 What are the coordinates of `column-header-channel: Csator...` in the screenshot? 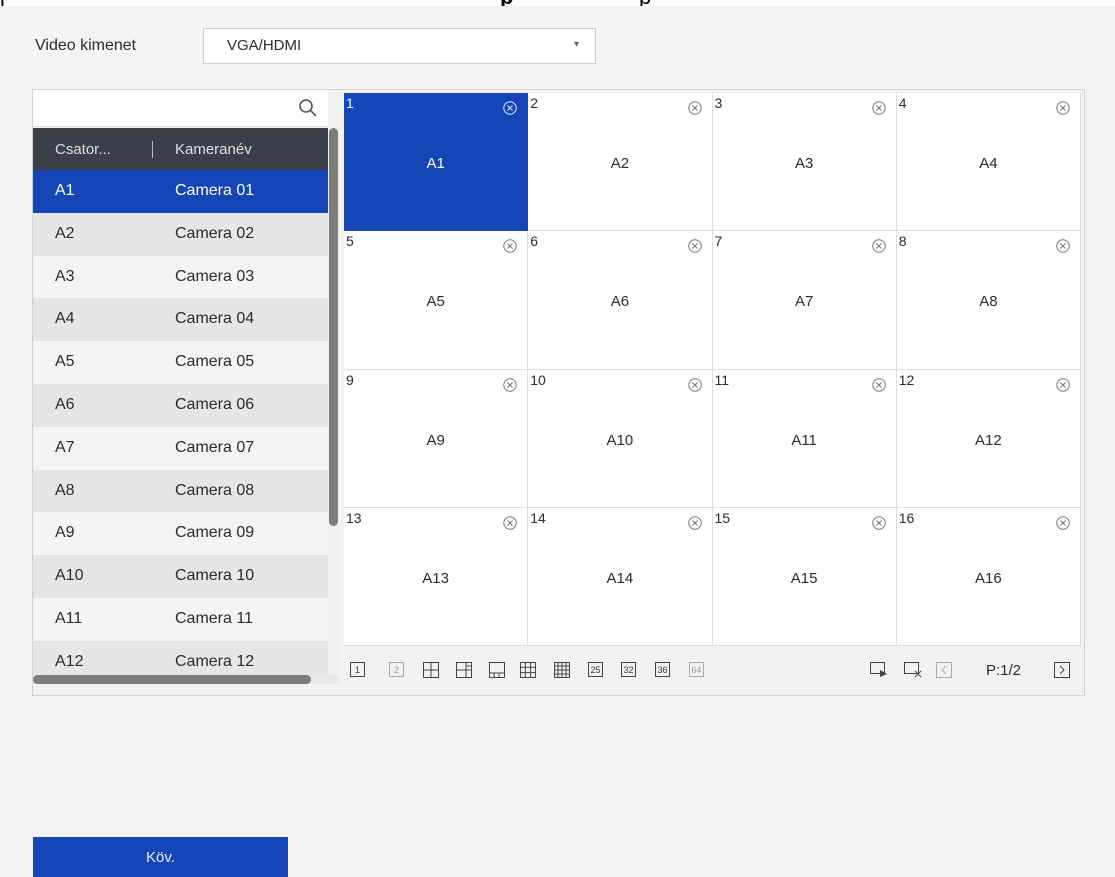 It's located at (83, 149).